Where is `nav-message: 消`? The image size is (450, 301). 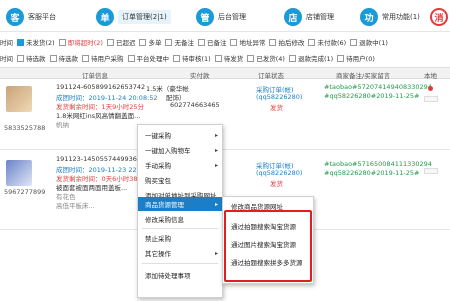
nav-message: 消 is located at coordinates (439, 17).